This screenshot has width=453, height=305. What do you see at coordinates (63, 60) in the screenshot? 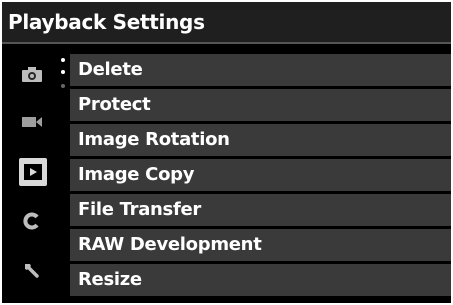
I see `page-dot-active` at bounding box center [63, 60].